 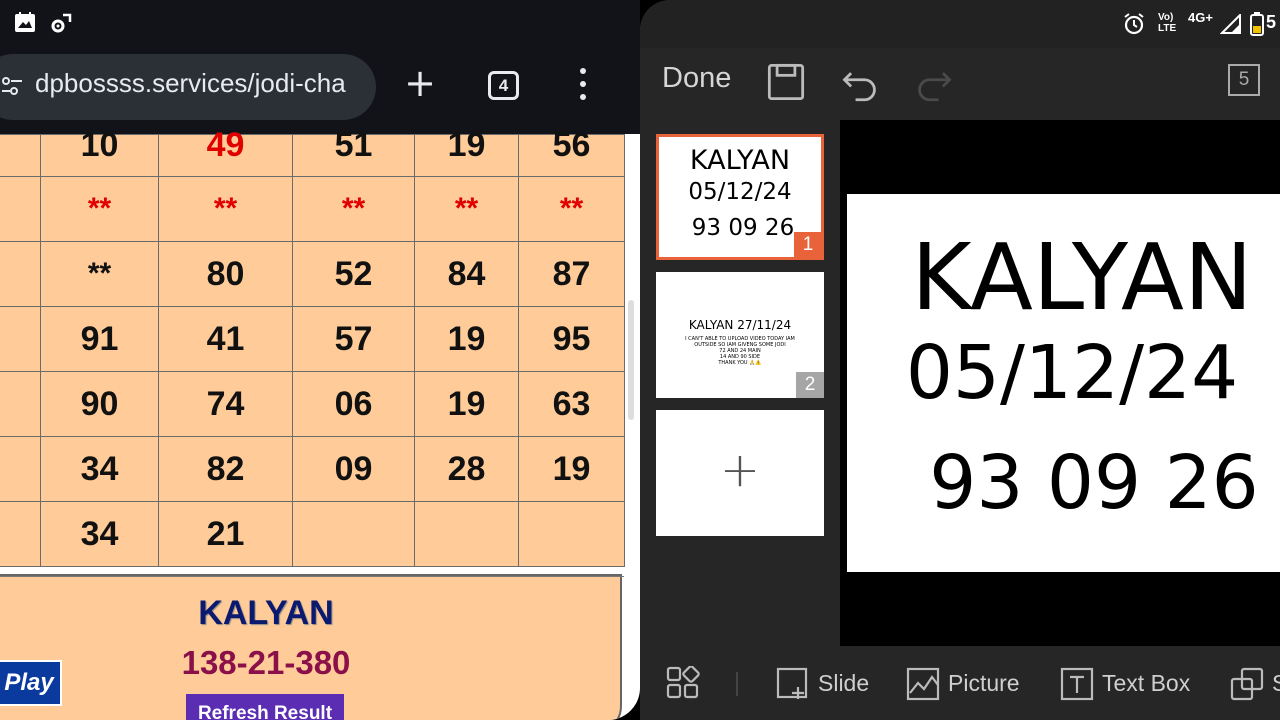 What do you see at coordinates (353, 152) in the screenshot?
I see `table-cell: 51` at bounding box center [353, 152].